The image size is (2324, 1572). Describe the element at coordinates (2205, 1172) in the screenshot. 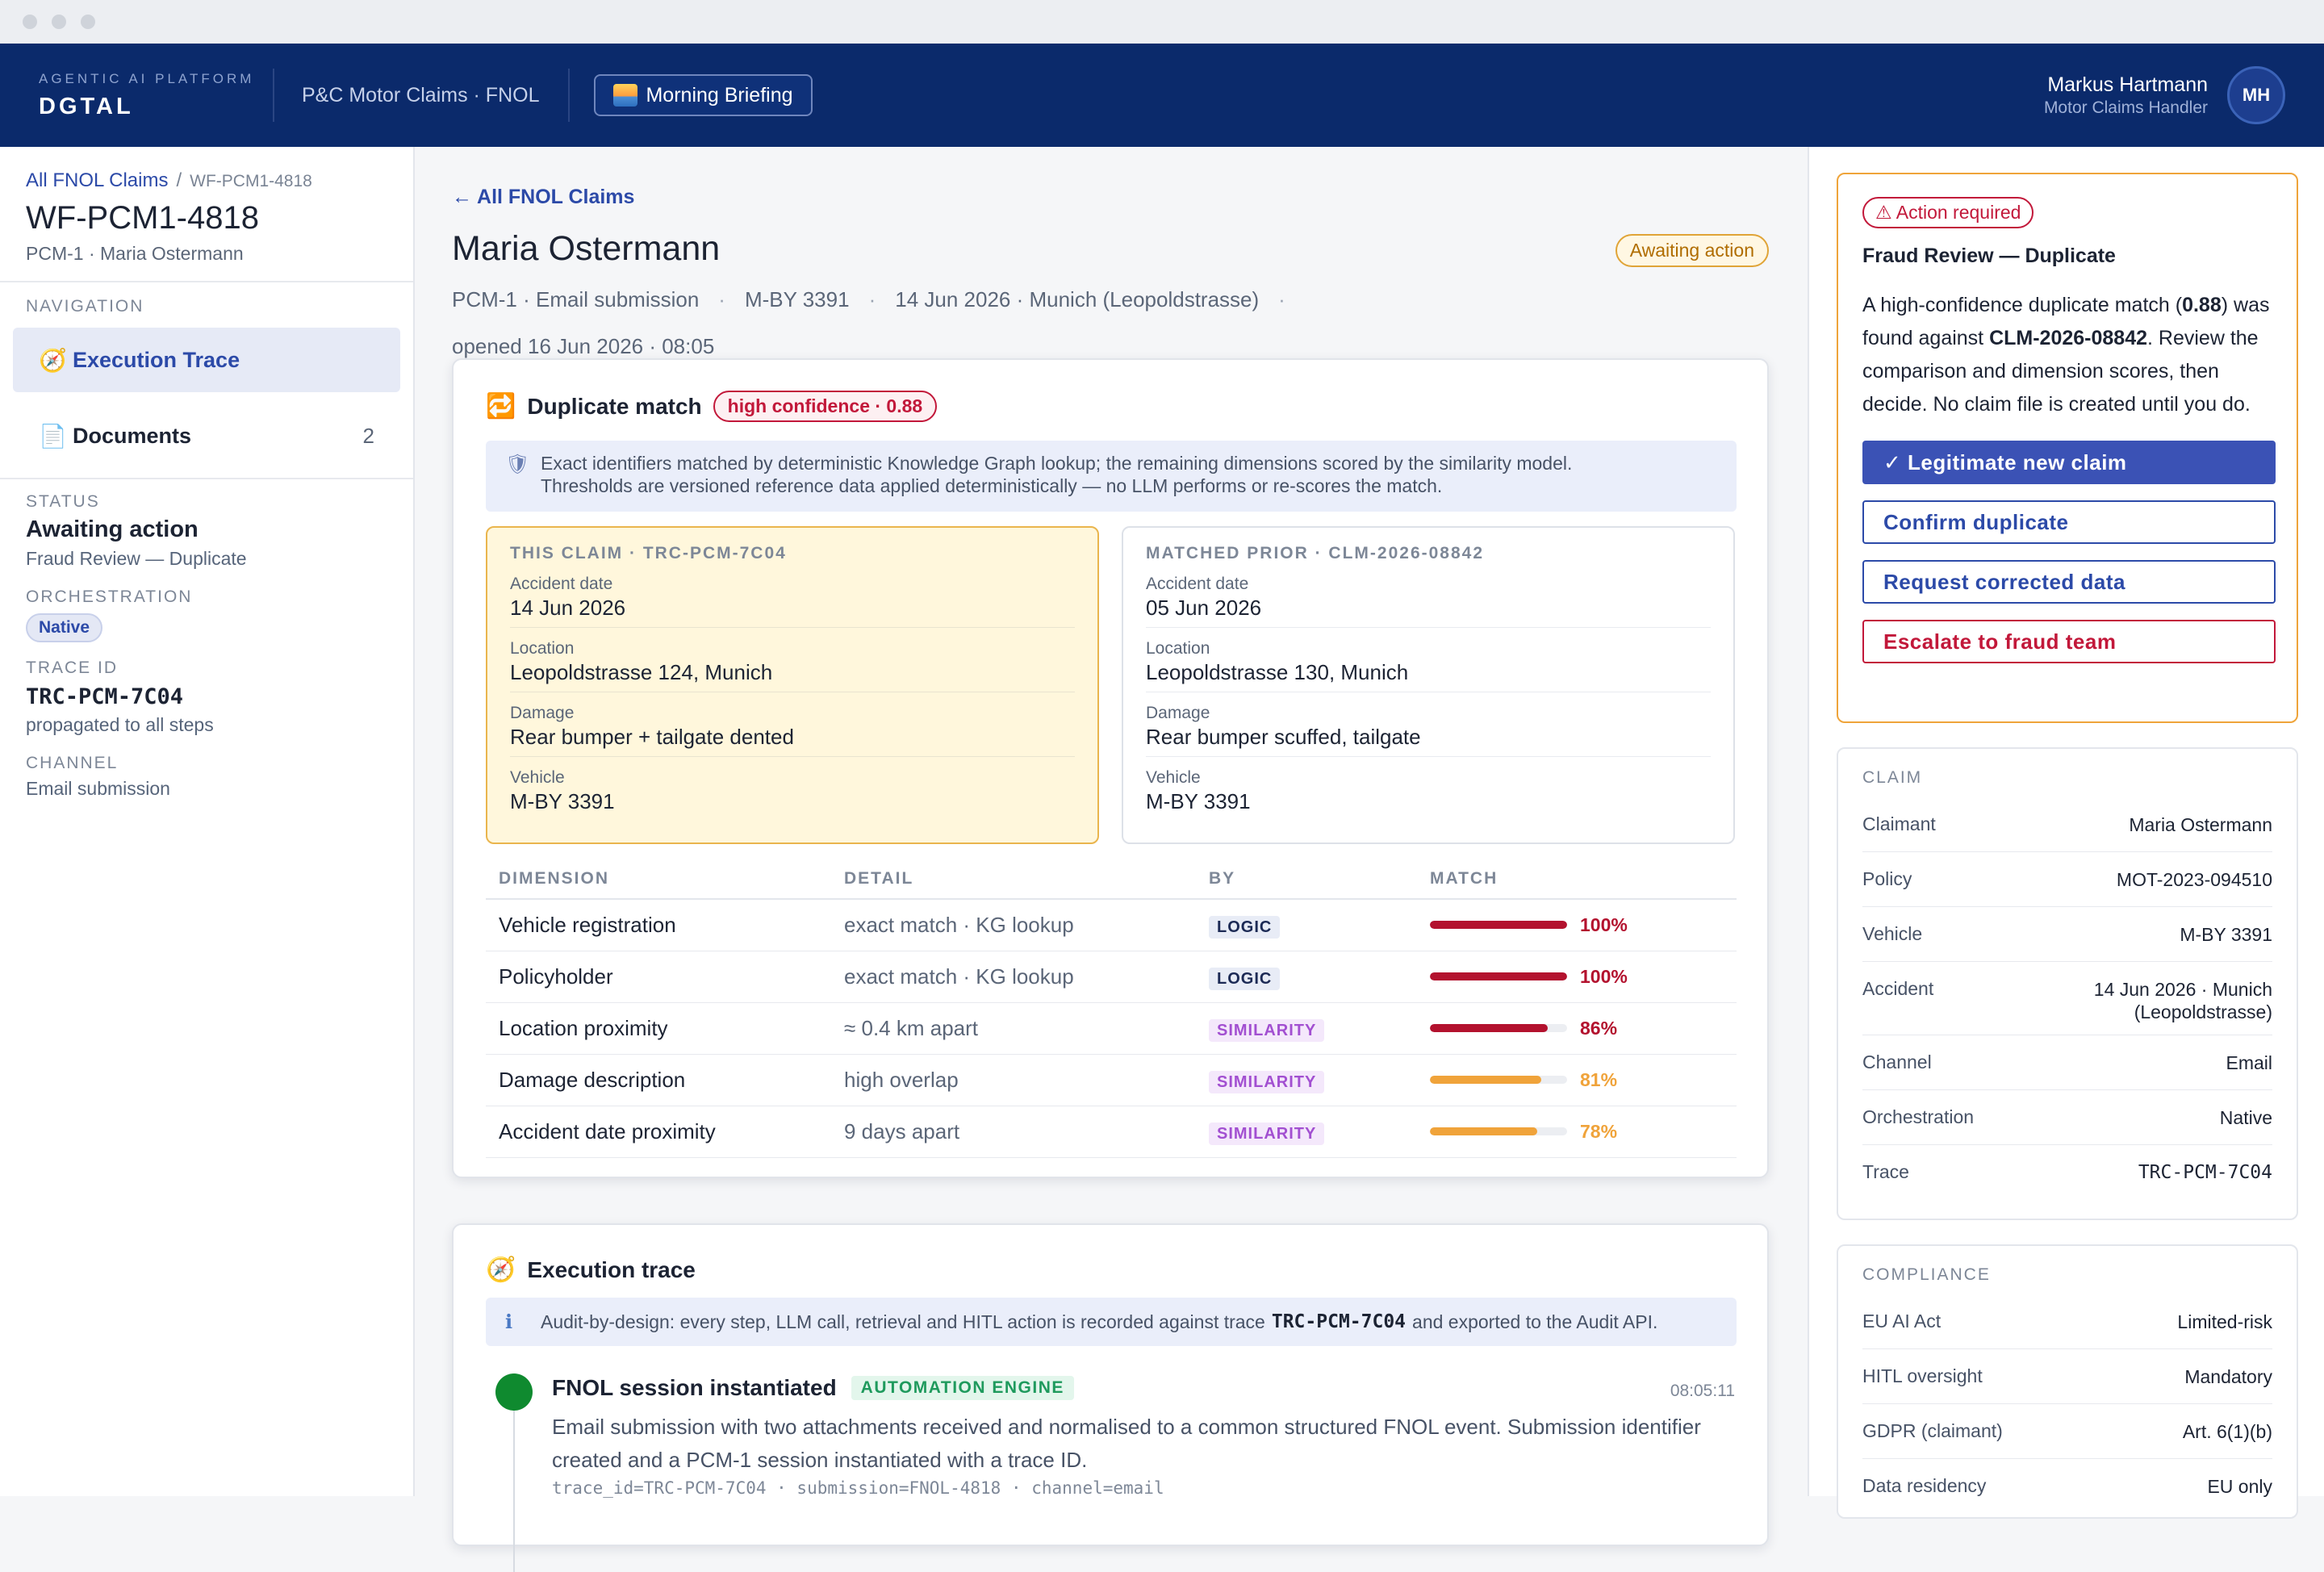

I see `value-line: TRC-PCM-7C04` at that location.